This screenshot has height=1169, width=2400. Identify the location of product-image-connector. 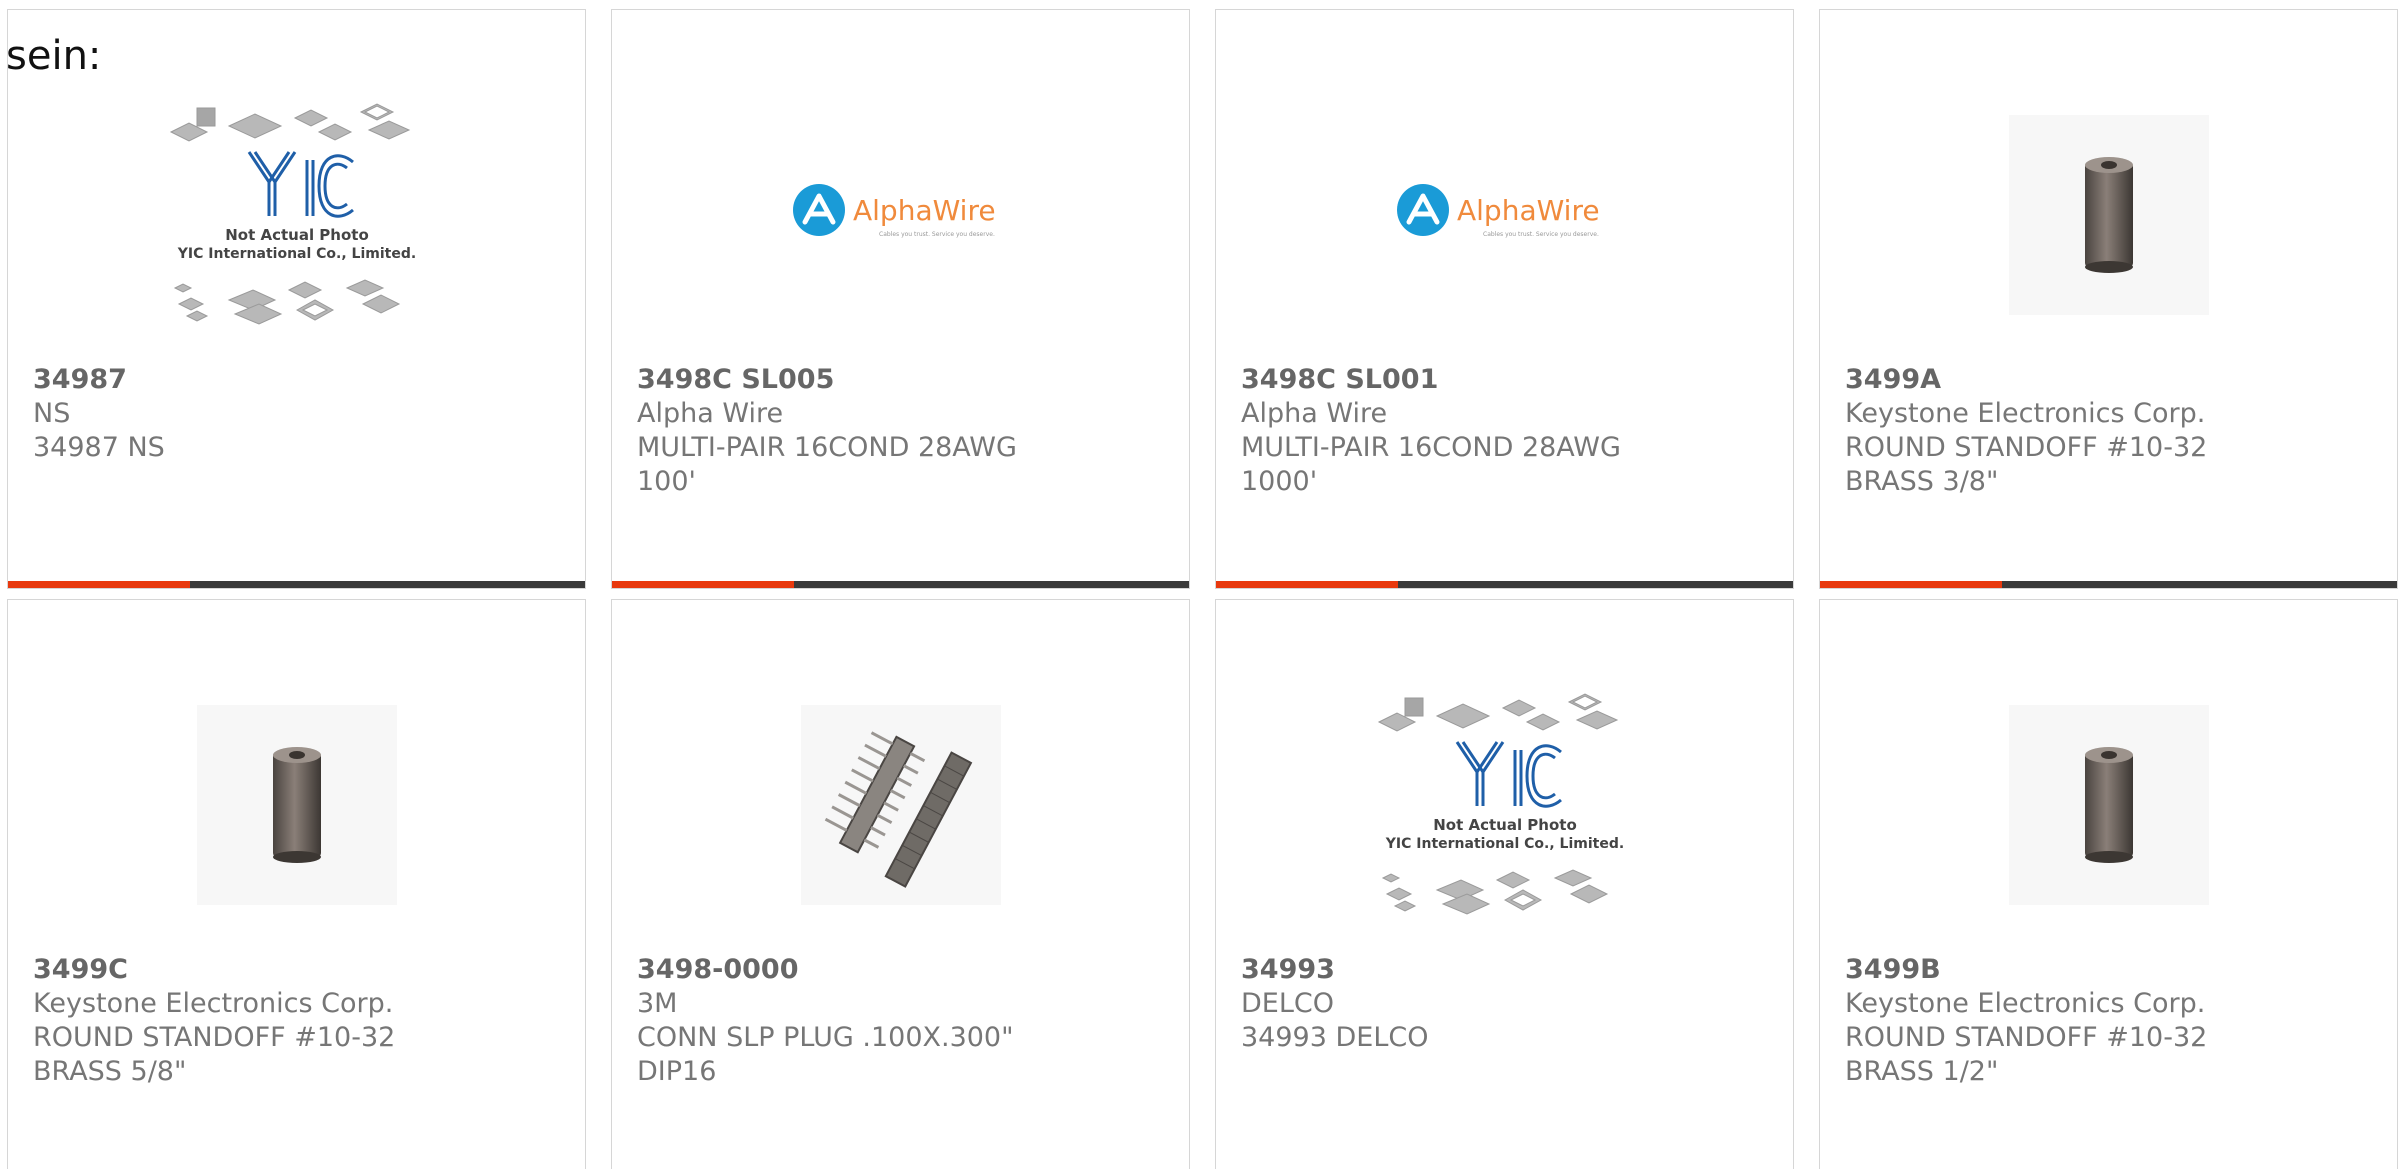
(900, 805).